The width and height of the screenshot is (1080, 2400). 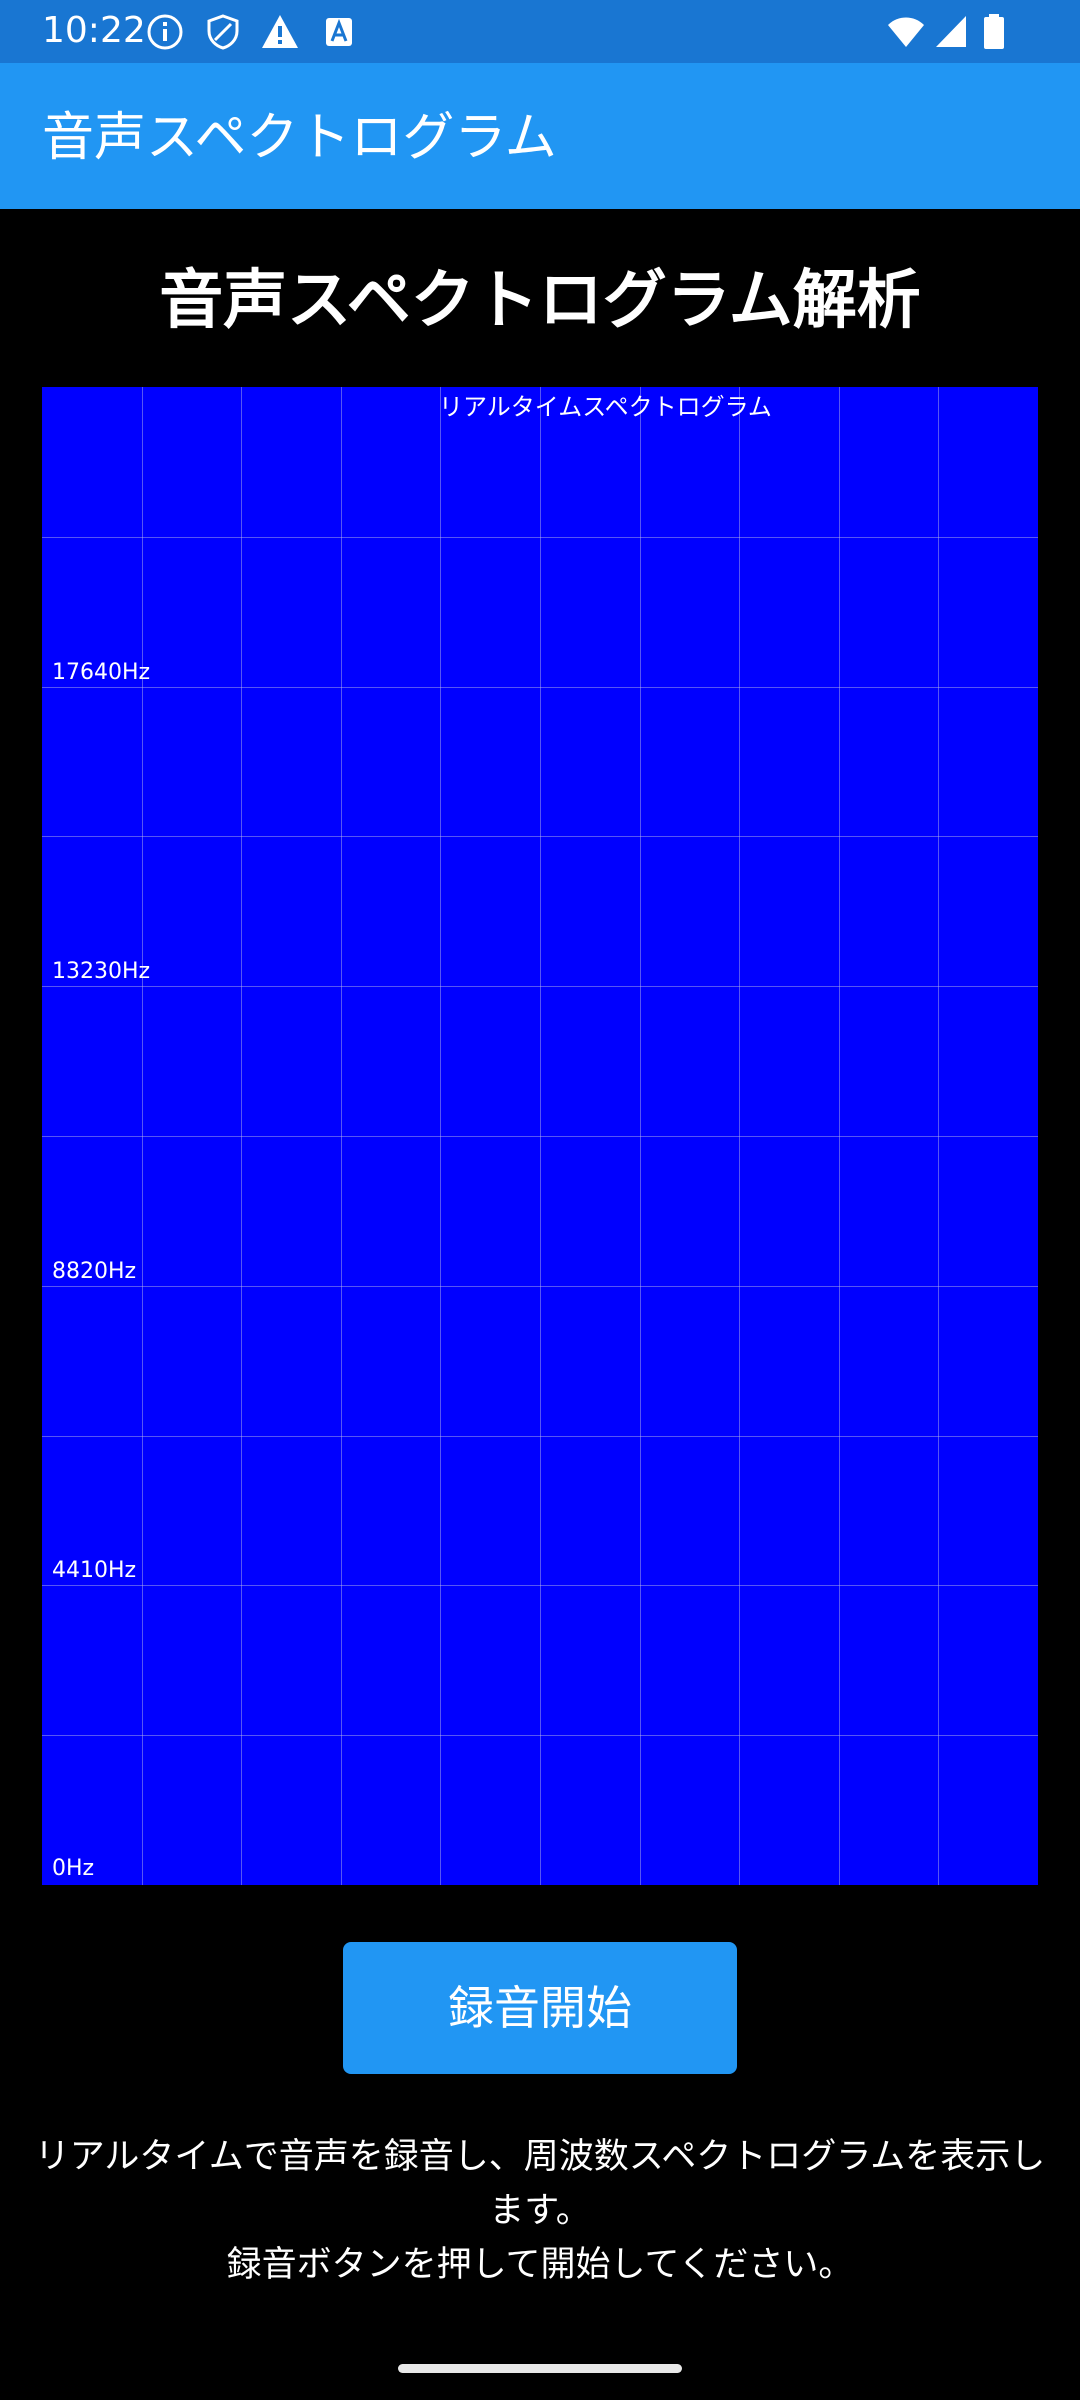 What do you see at coordinates (540, 301) in the screenshot?
I see `page-heading: 音声スペクトログラム解析` at bounding box center [540, 301].